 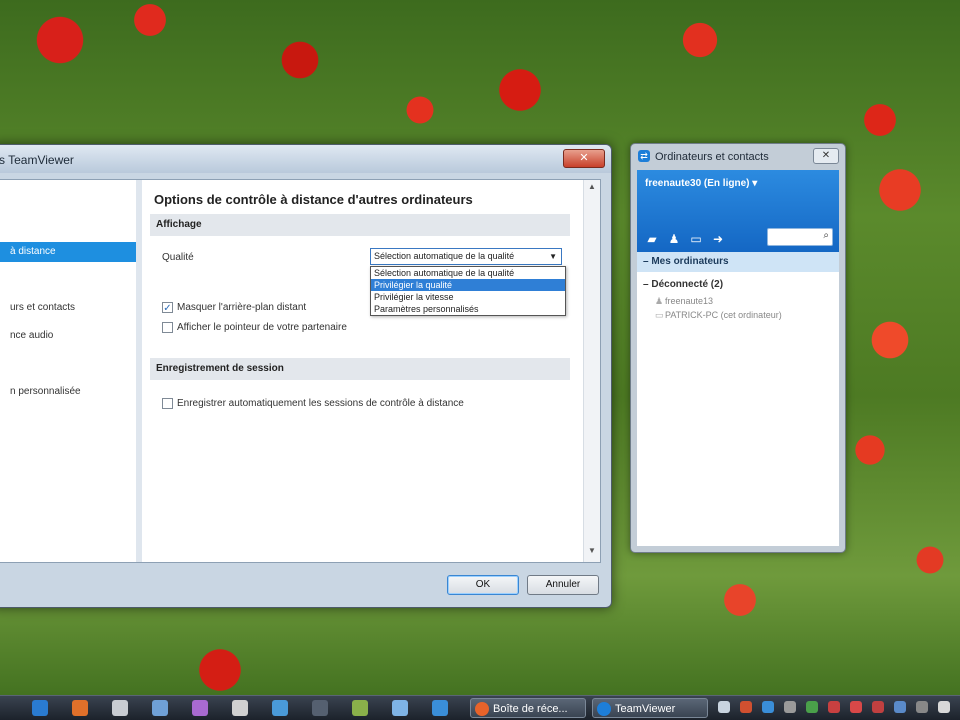 I want to click on user-status-label: freenaute30 (En ligne), so click(x=697, y=183).